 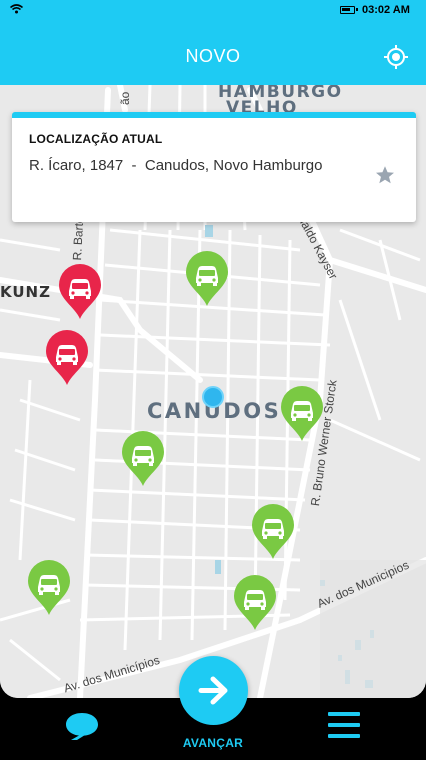 I want to click on current-address: R. Ícaro, 1847 - Canudos, Novo Hamburgo, so click(x=176, y=165).